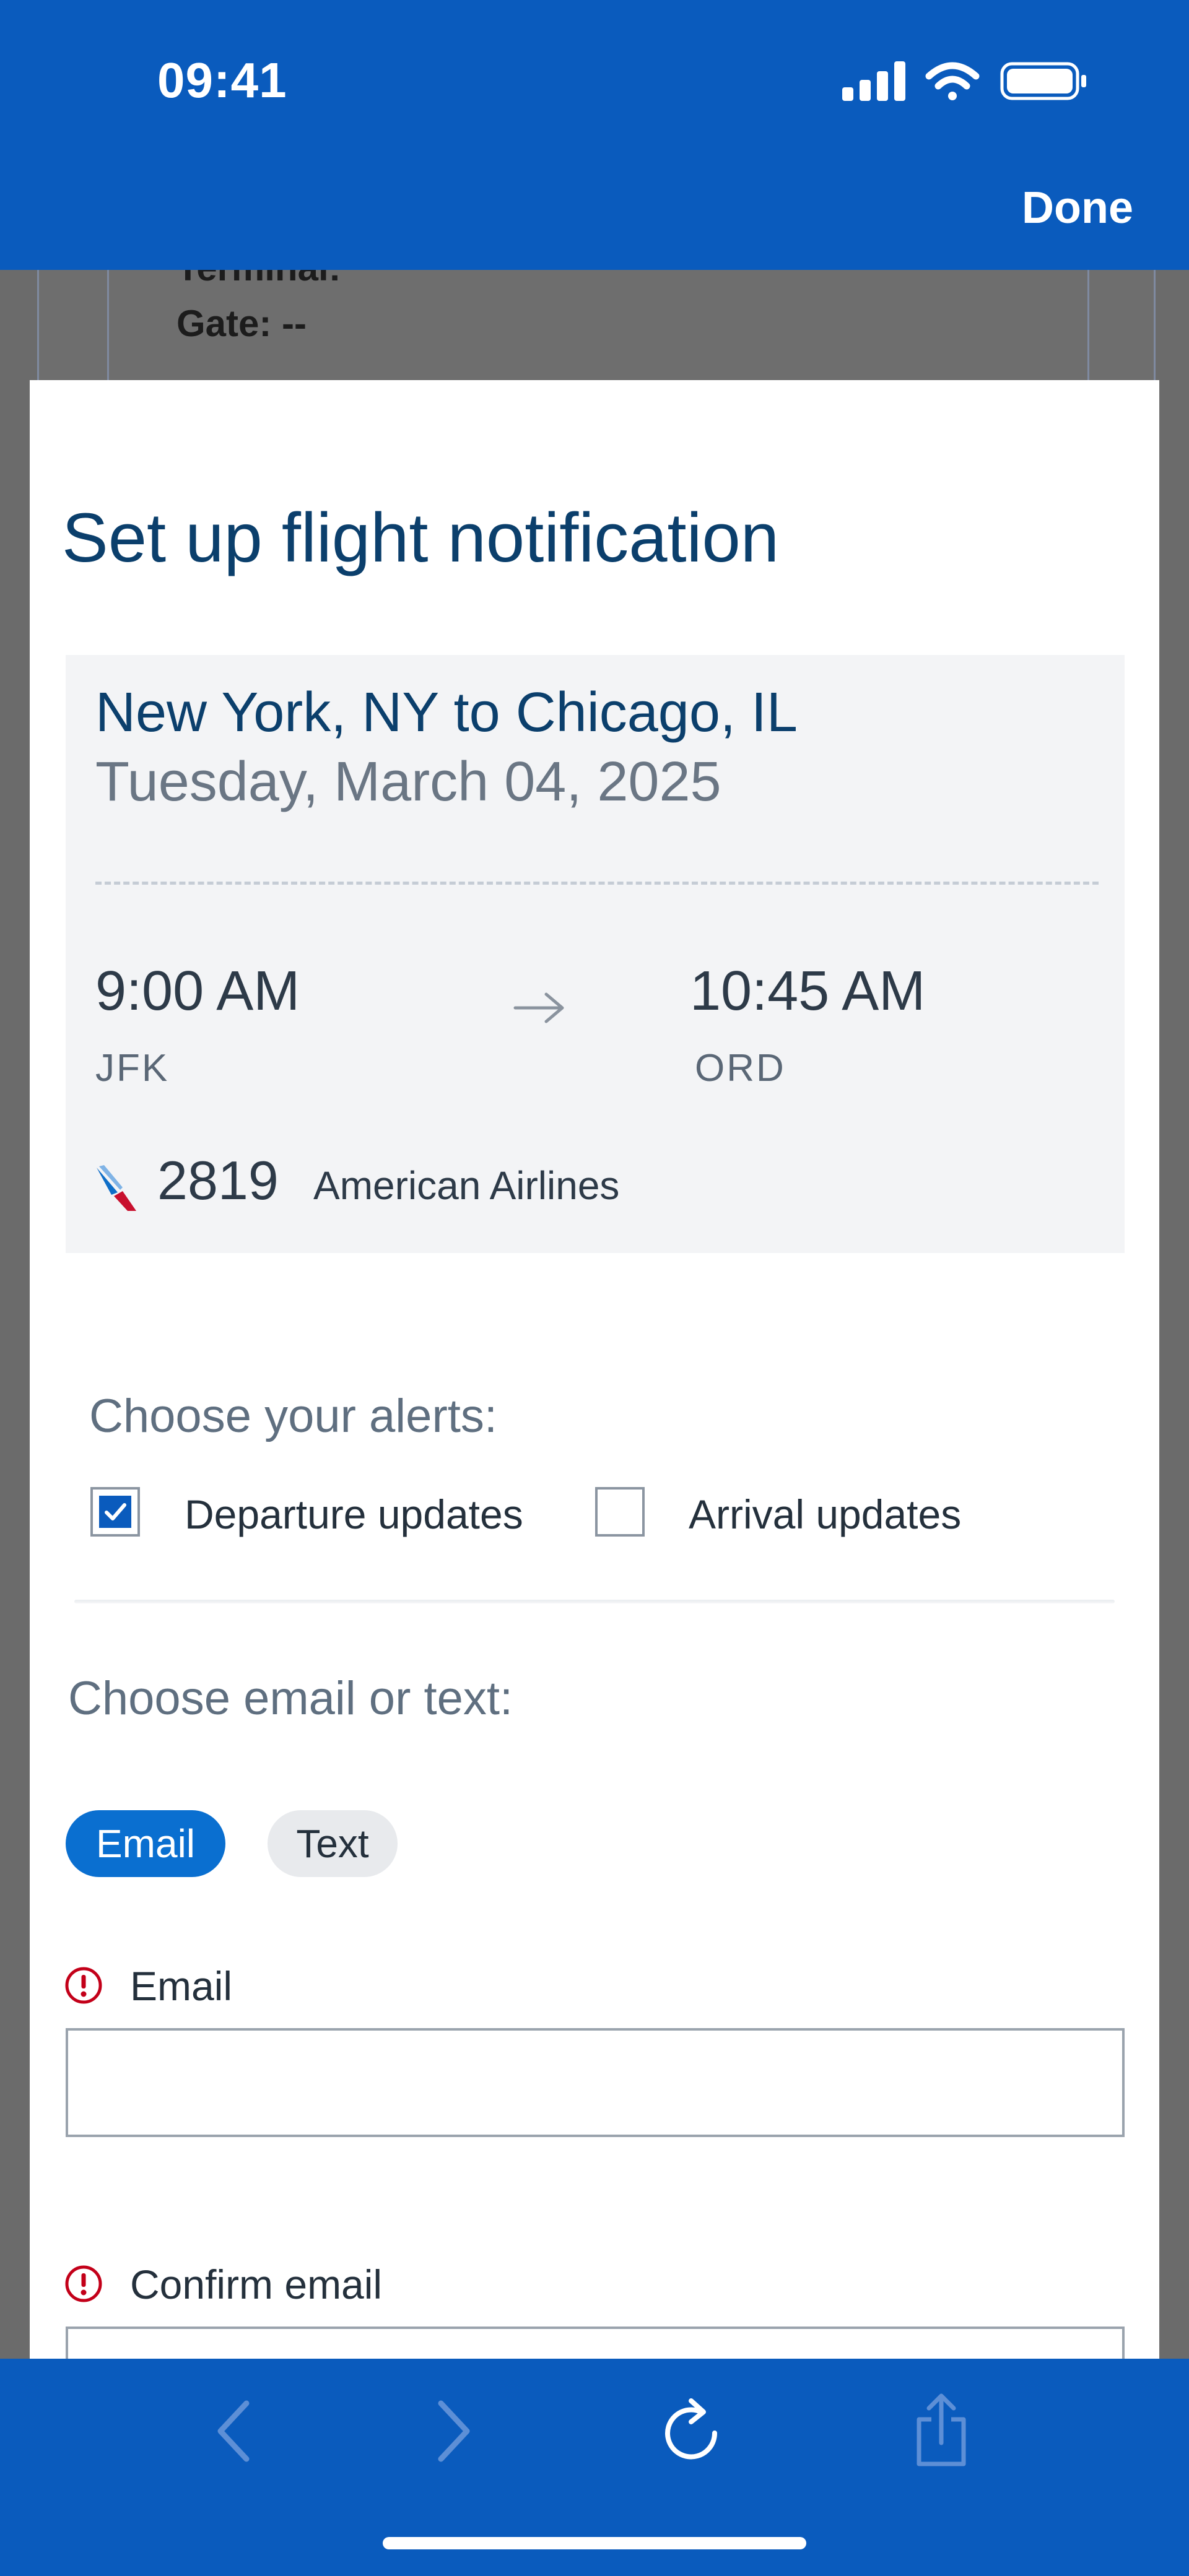 This screenshot has height=2576, width=1189. Describe the element at coordinates (354, 1514) in the screenshot. I see `departure-updates-label: Departure updates` at that location.